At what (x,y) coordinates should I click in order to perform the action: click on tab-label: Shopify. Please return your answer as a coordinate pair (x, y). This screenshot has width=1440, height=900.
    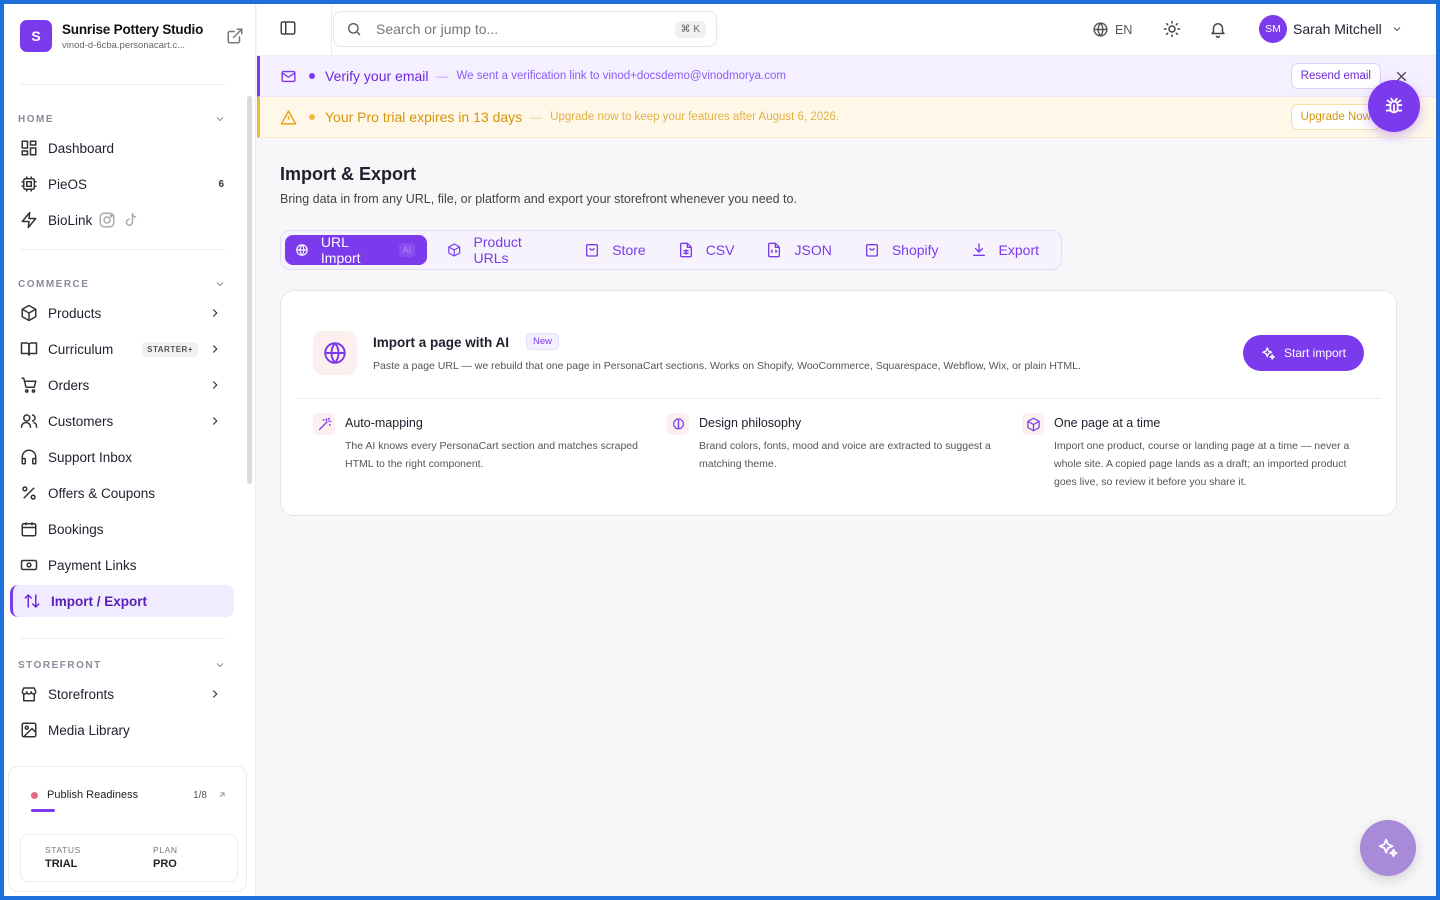
    Looking at the image, I should click on (915, 250).